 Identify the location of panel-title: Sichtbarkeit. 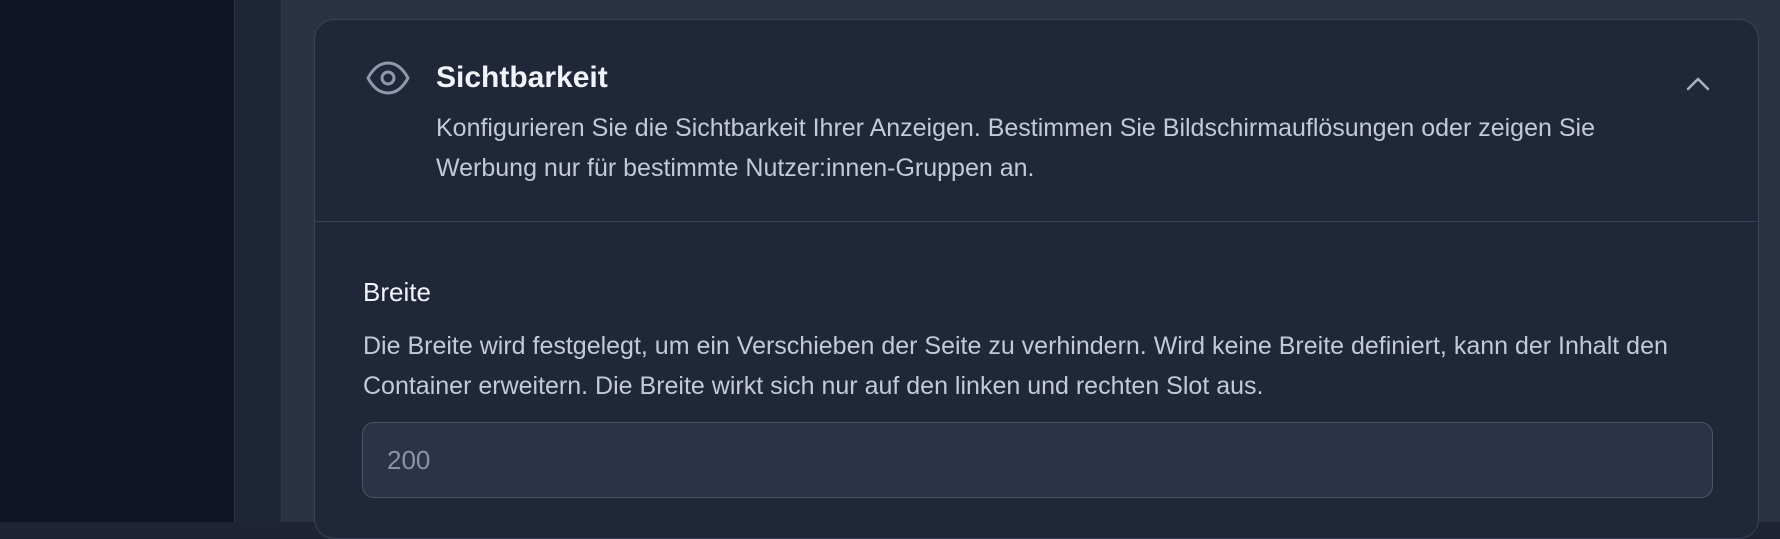
(522, 77).